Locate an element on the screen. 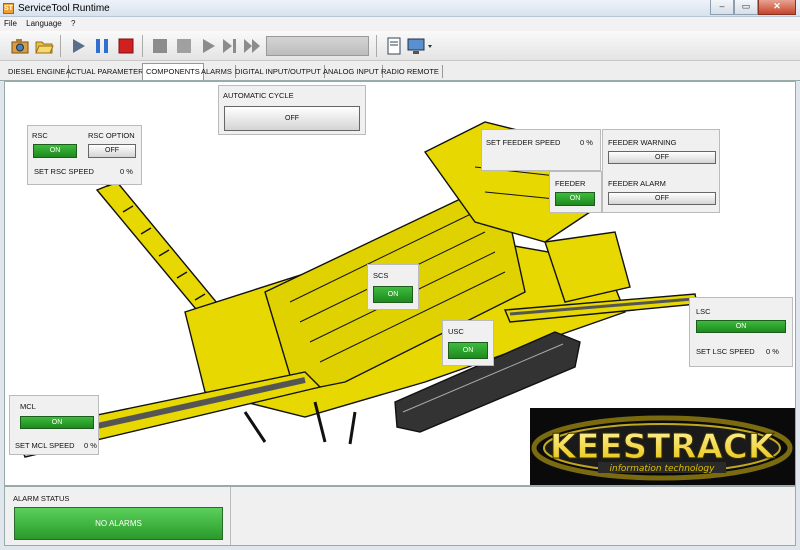 This screenshot has height=550, width=800. logo-tagline: information technology is located at coordinates (663, 469).